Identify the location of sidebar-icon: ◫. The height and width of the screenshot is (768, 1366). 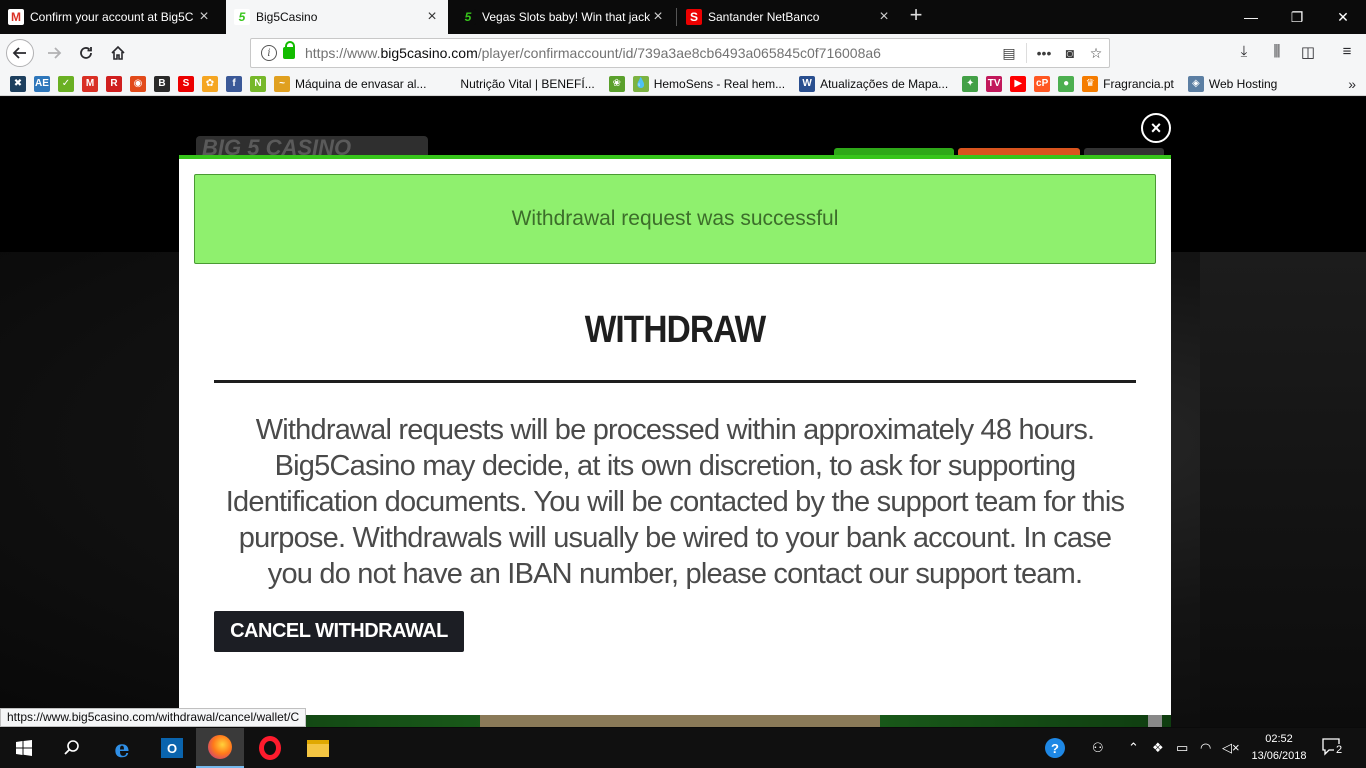
(1308, 53).